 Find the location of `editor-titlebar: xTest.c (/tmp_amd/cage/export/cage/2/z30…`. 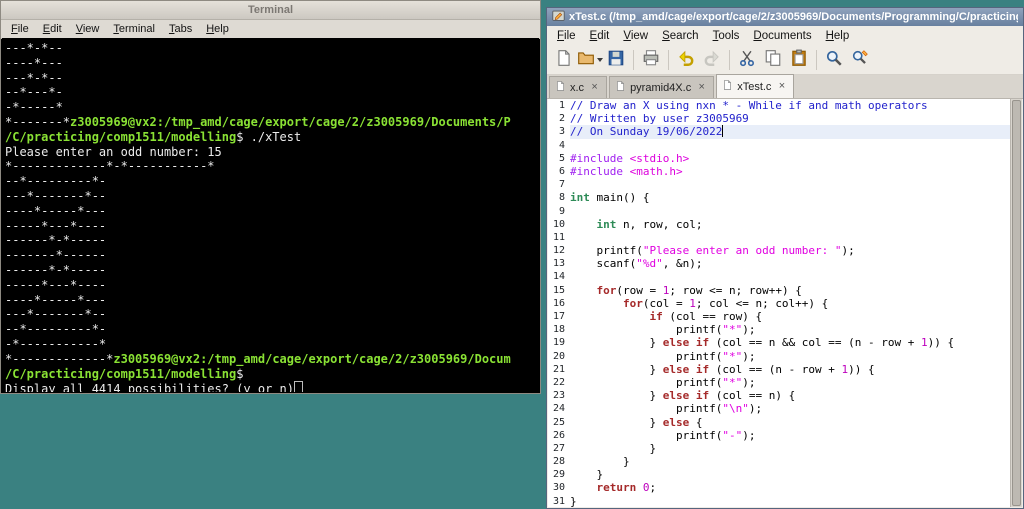

editor-titlebar: xTest.c (/tmp_amd/cage/export/cage/2/z30… is located at coordinates (785, 17).